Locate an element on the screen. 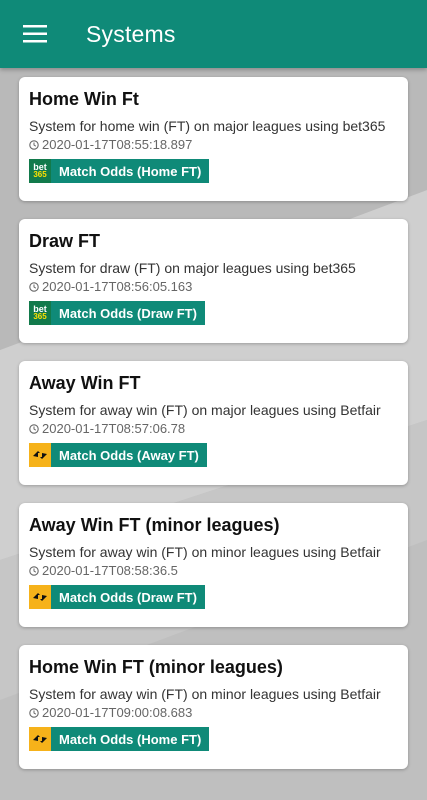 Image resolution: width=427 pixels, height=800 pixels. system-title: Home Win Ft is located at coordinates (84, 99).